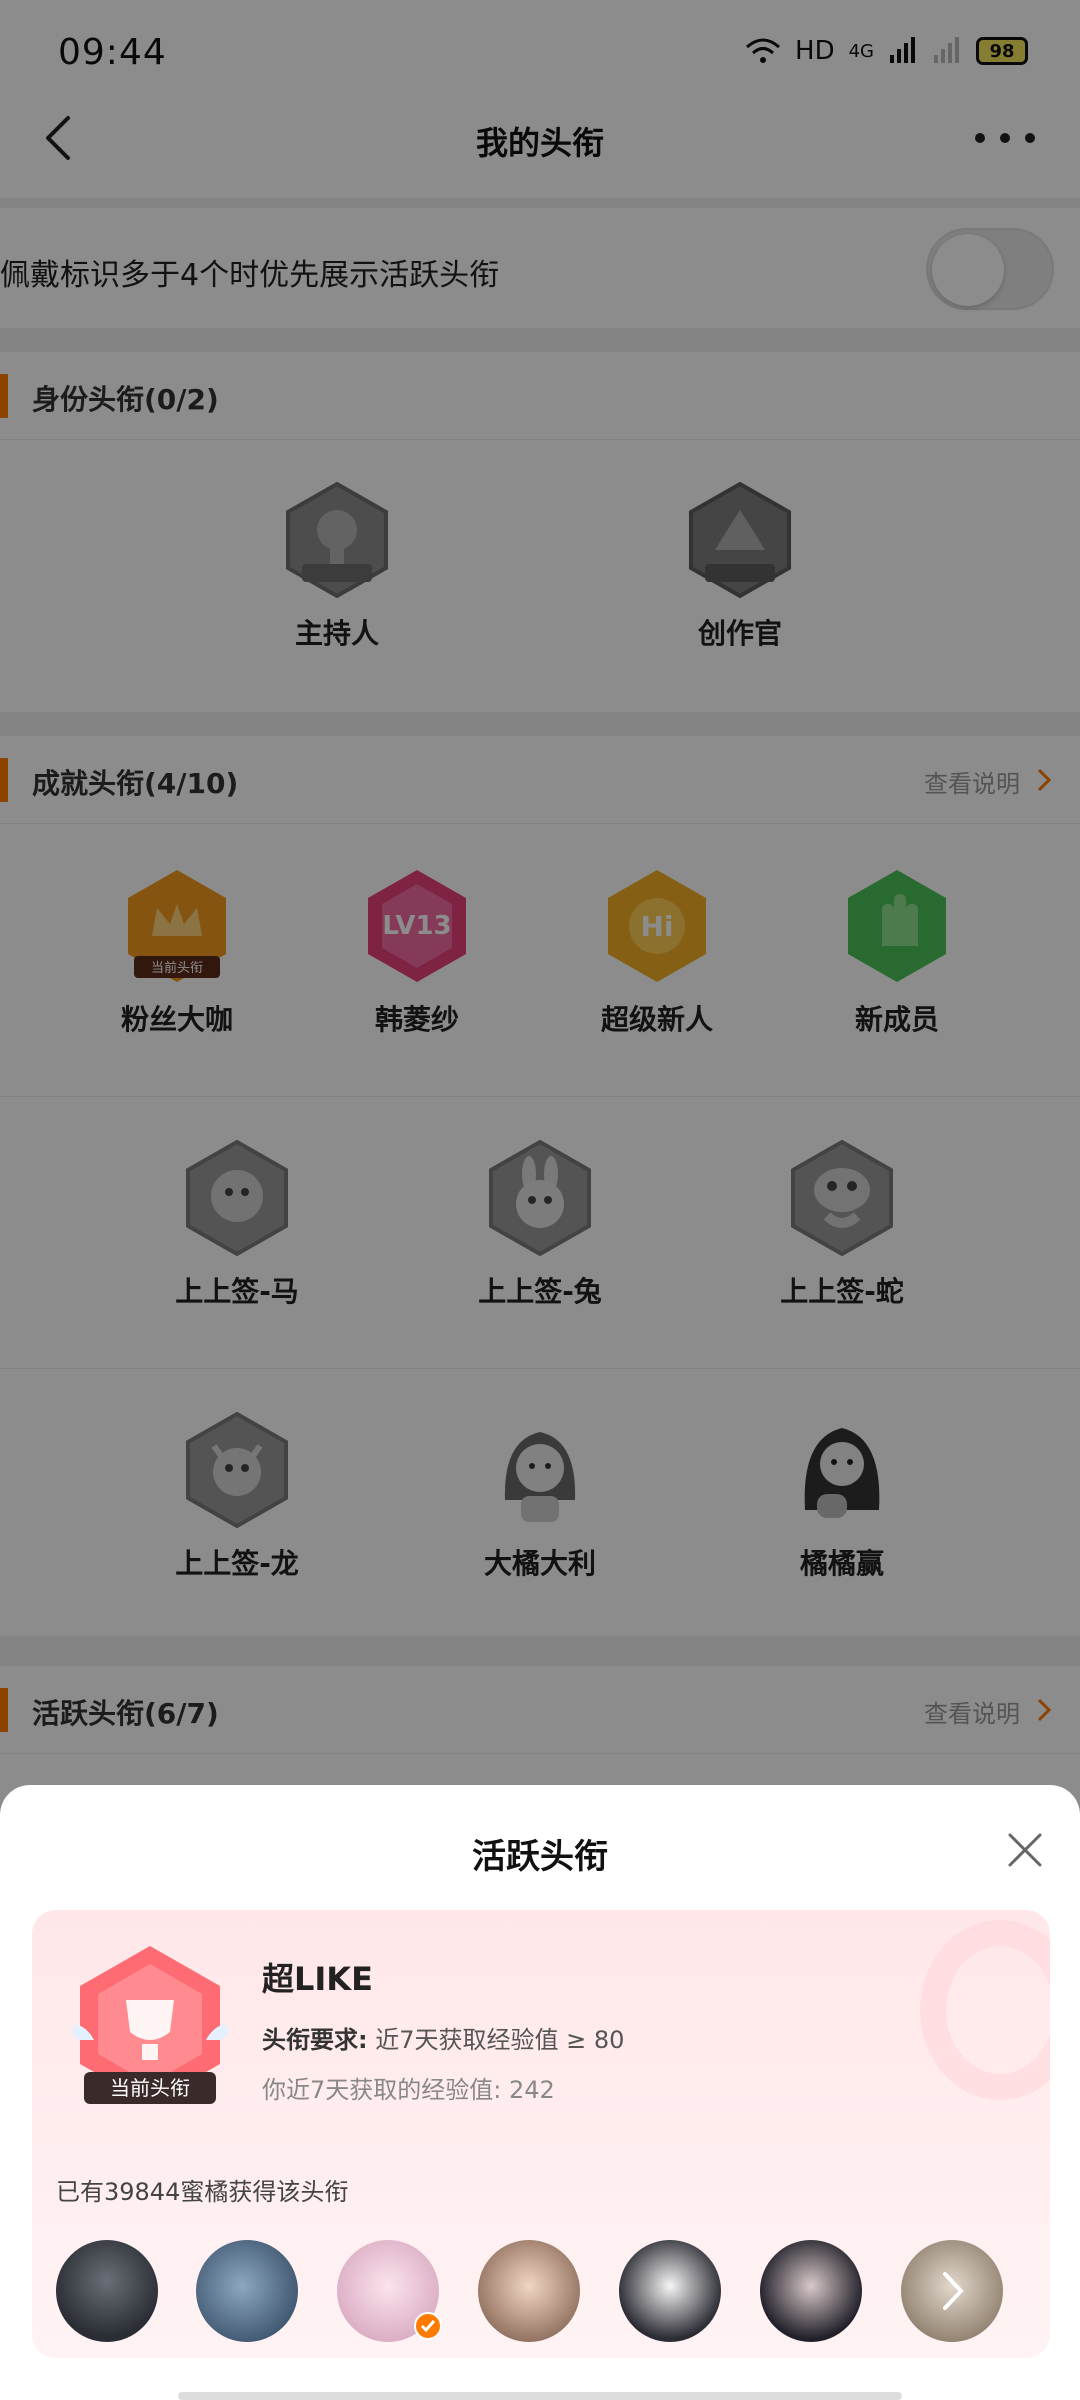 This screenshot has width=1080, height=2400. I want to click on chevron-right-icon, so click(952, 2291).